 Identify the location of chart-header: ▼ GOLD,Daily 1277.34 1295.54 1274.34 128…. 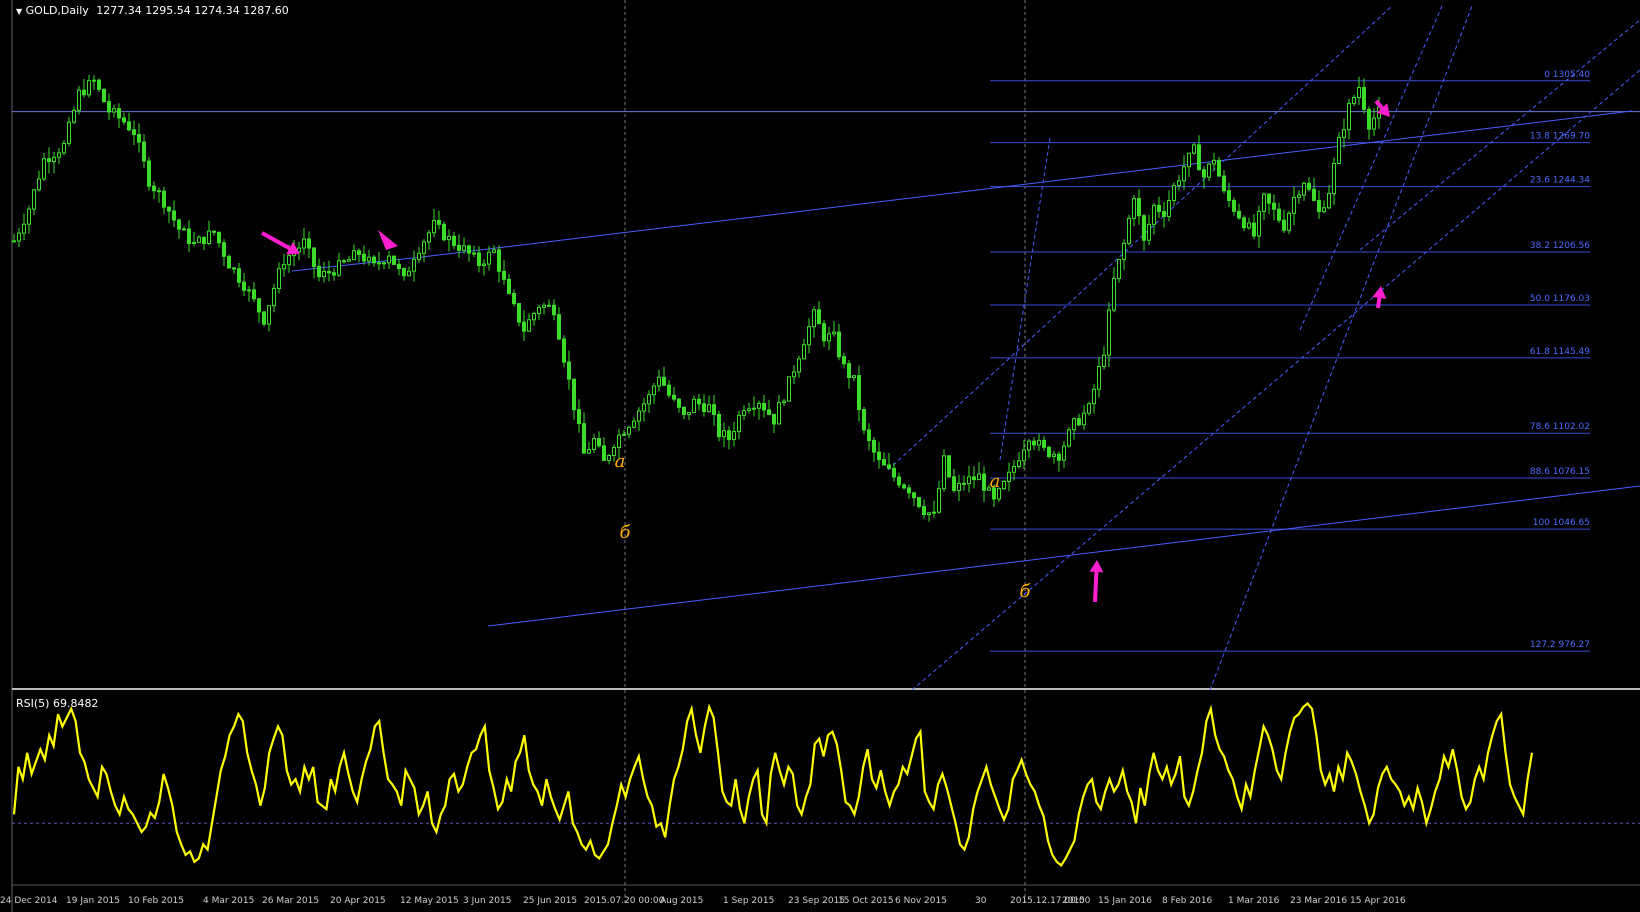
(152, 10).